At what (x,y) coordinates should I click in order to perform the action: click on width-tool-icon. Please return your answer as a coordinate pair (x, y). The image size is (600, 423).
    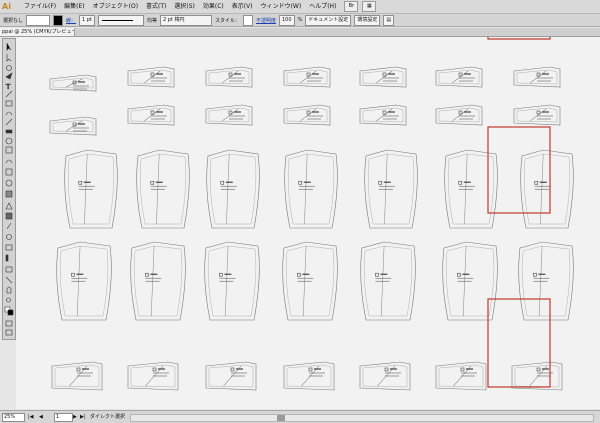
    Looking at the image, I should click on (9, 161).